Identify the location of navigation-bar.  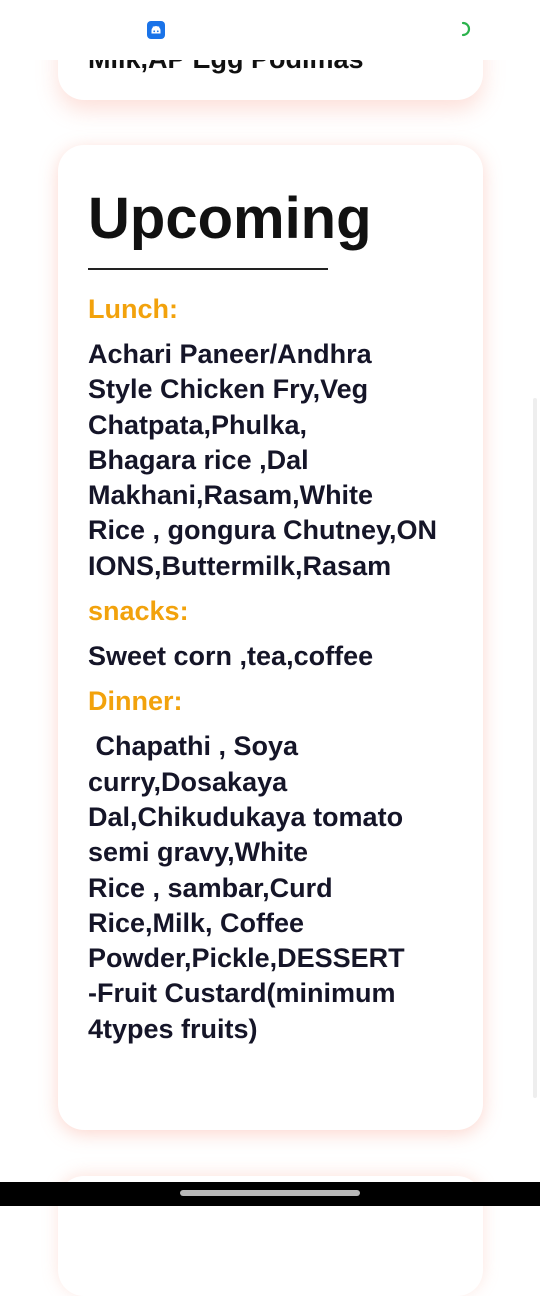
(270, 1194).